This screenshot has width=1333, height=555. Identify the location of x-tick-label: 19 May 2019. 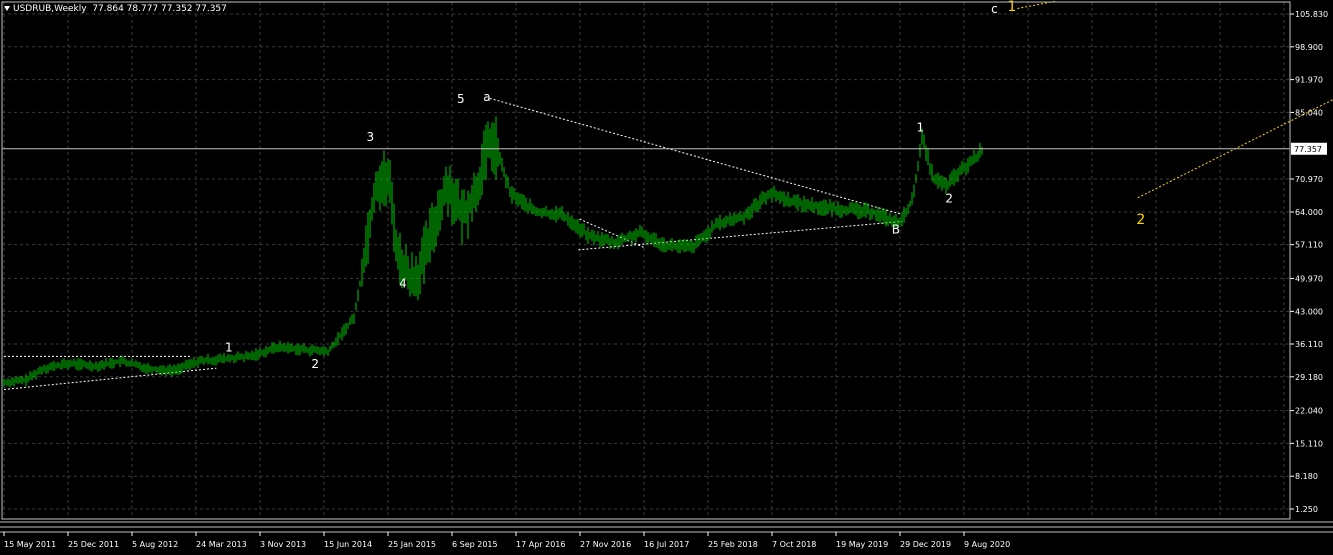
(862, 544).